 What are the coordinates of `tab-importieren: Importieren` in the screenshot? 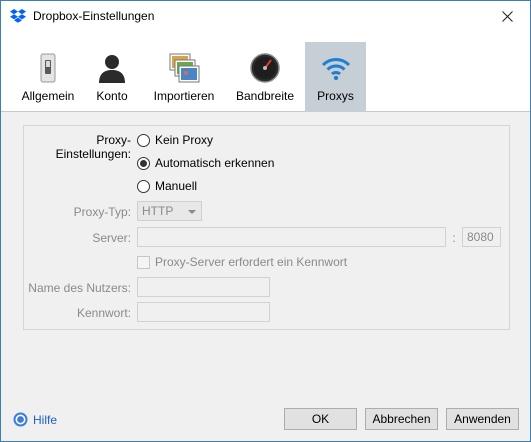 It's located at (184, 77).